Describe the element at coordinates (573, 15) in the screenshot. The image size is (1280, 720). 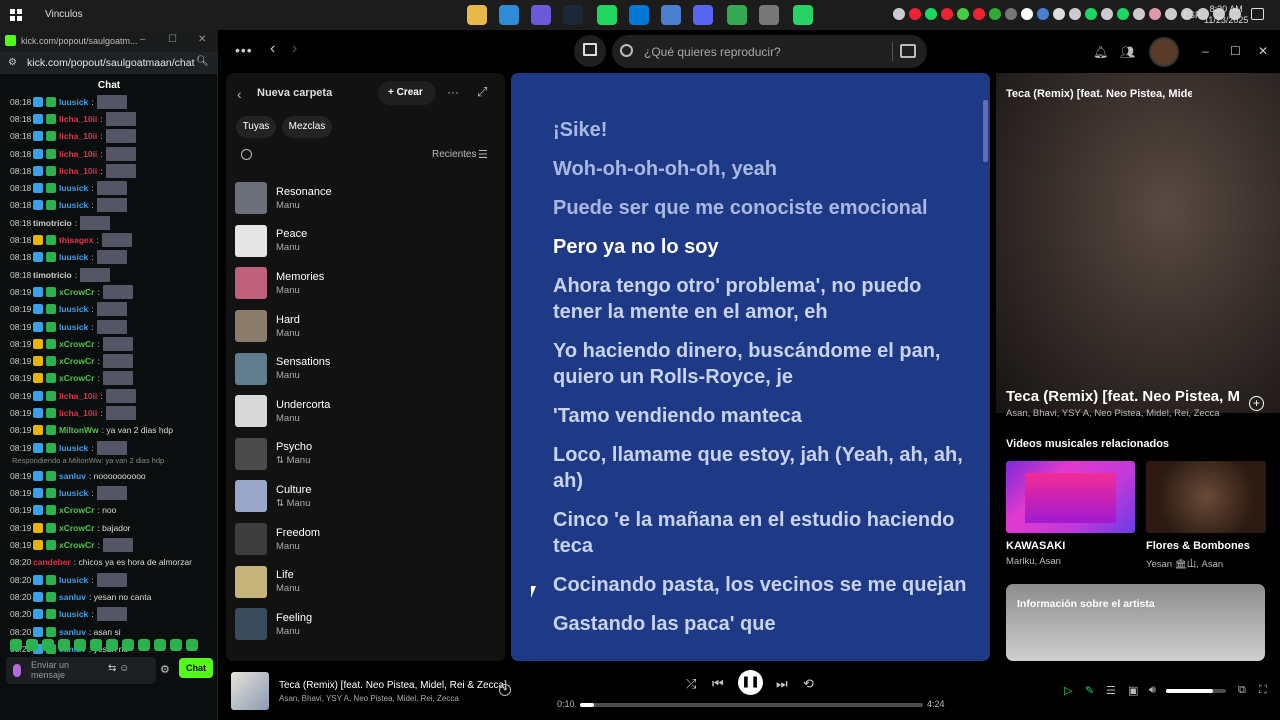
I see `steam-icon` at that location.